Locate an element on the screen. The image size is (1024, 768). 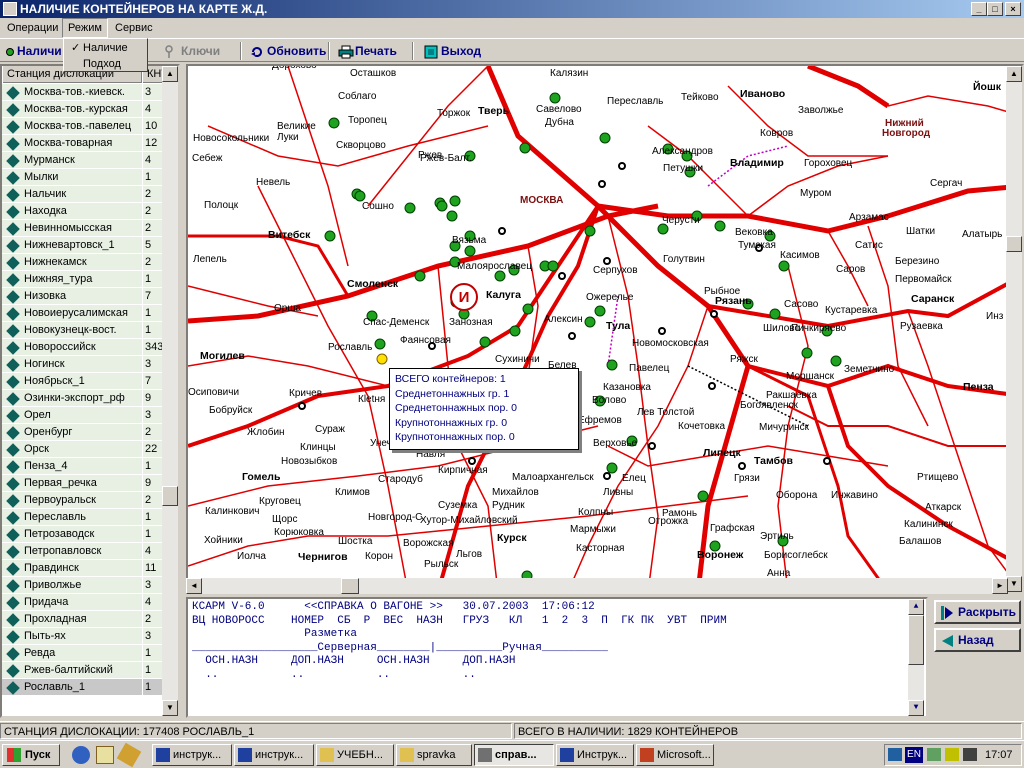
list-item: Приволжье 3 is located at coordinates (83, 585).